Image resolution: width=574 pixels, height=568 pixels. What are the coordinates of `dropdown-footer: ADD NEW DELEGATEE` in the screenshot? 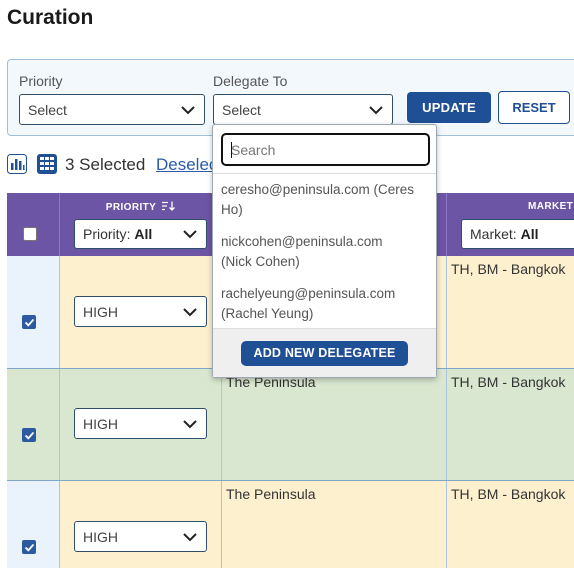 It's located at (324, 352).